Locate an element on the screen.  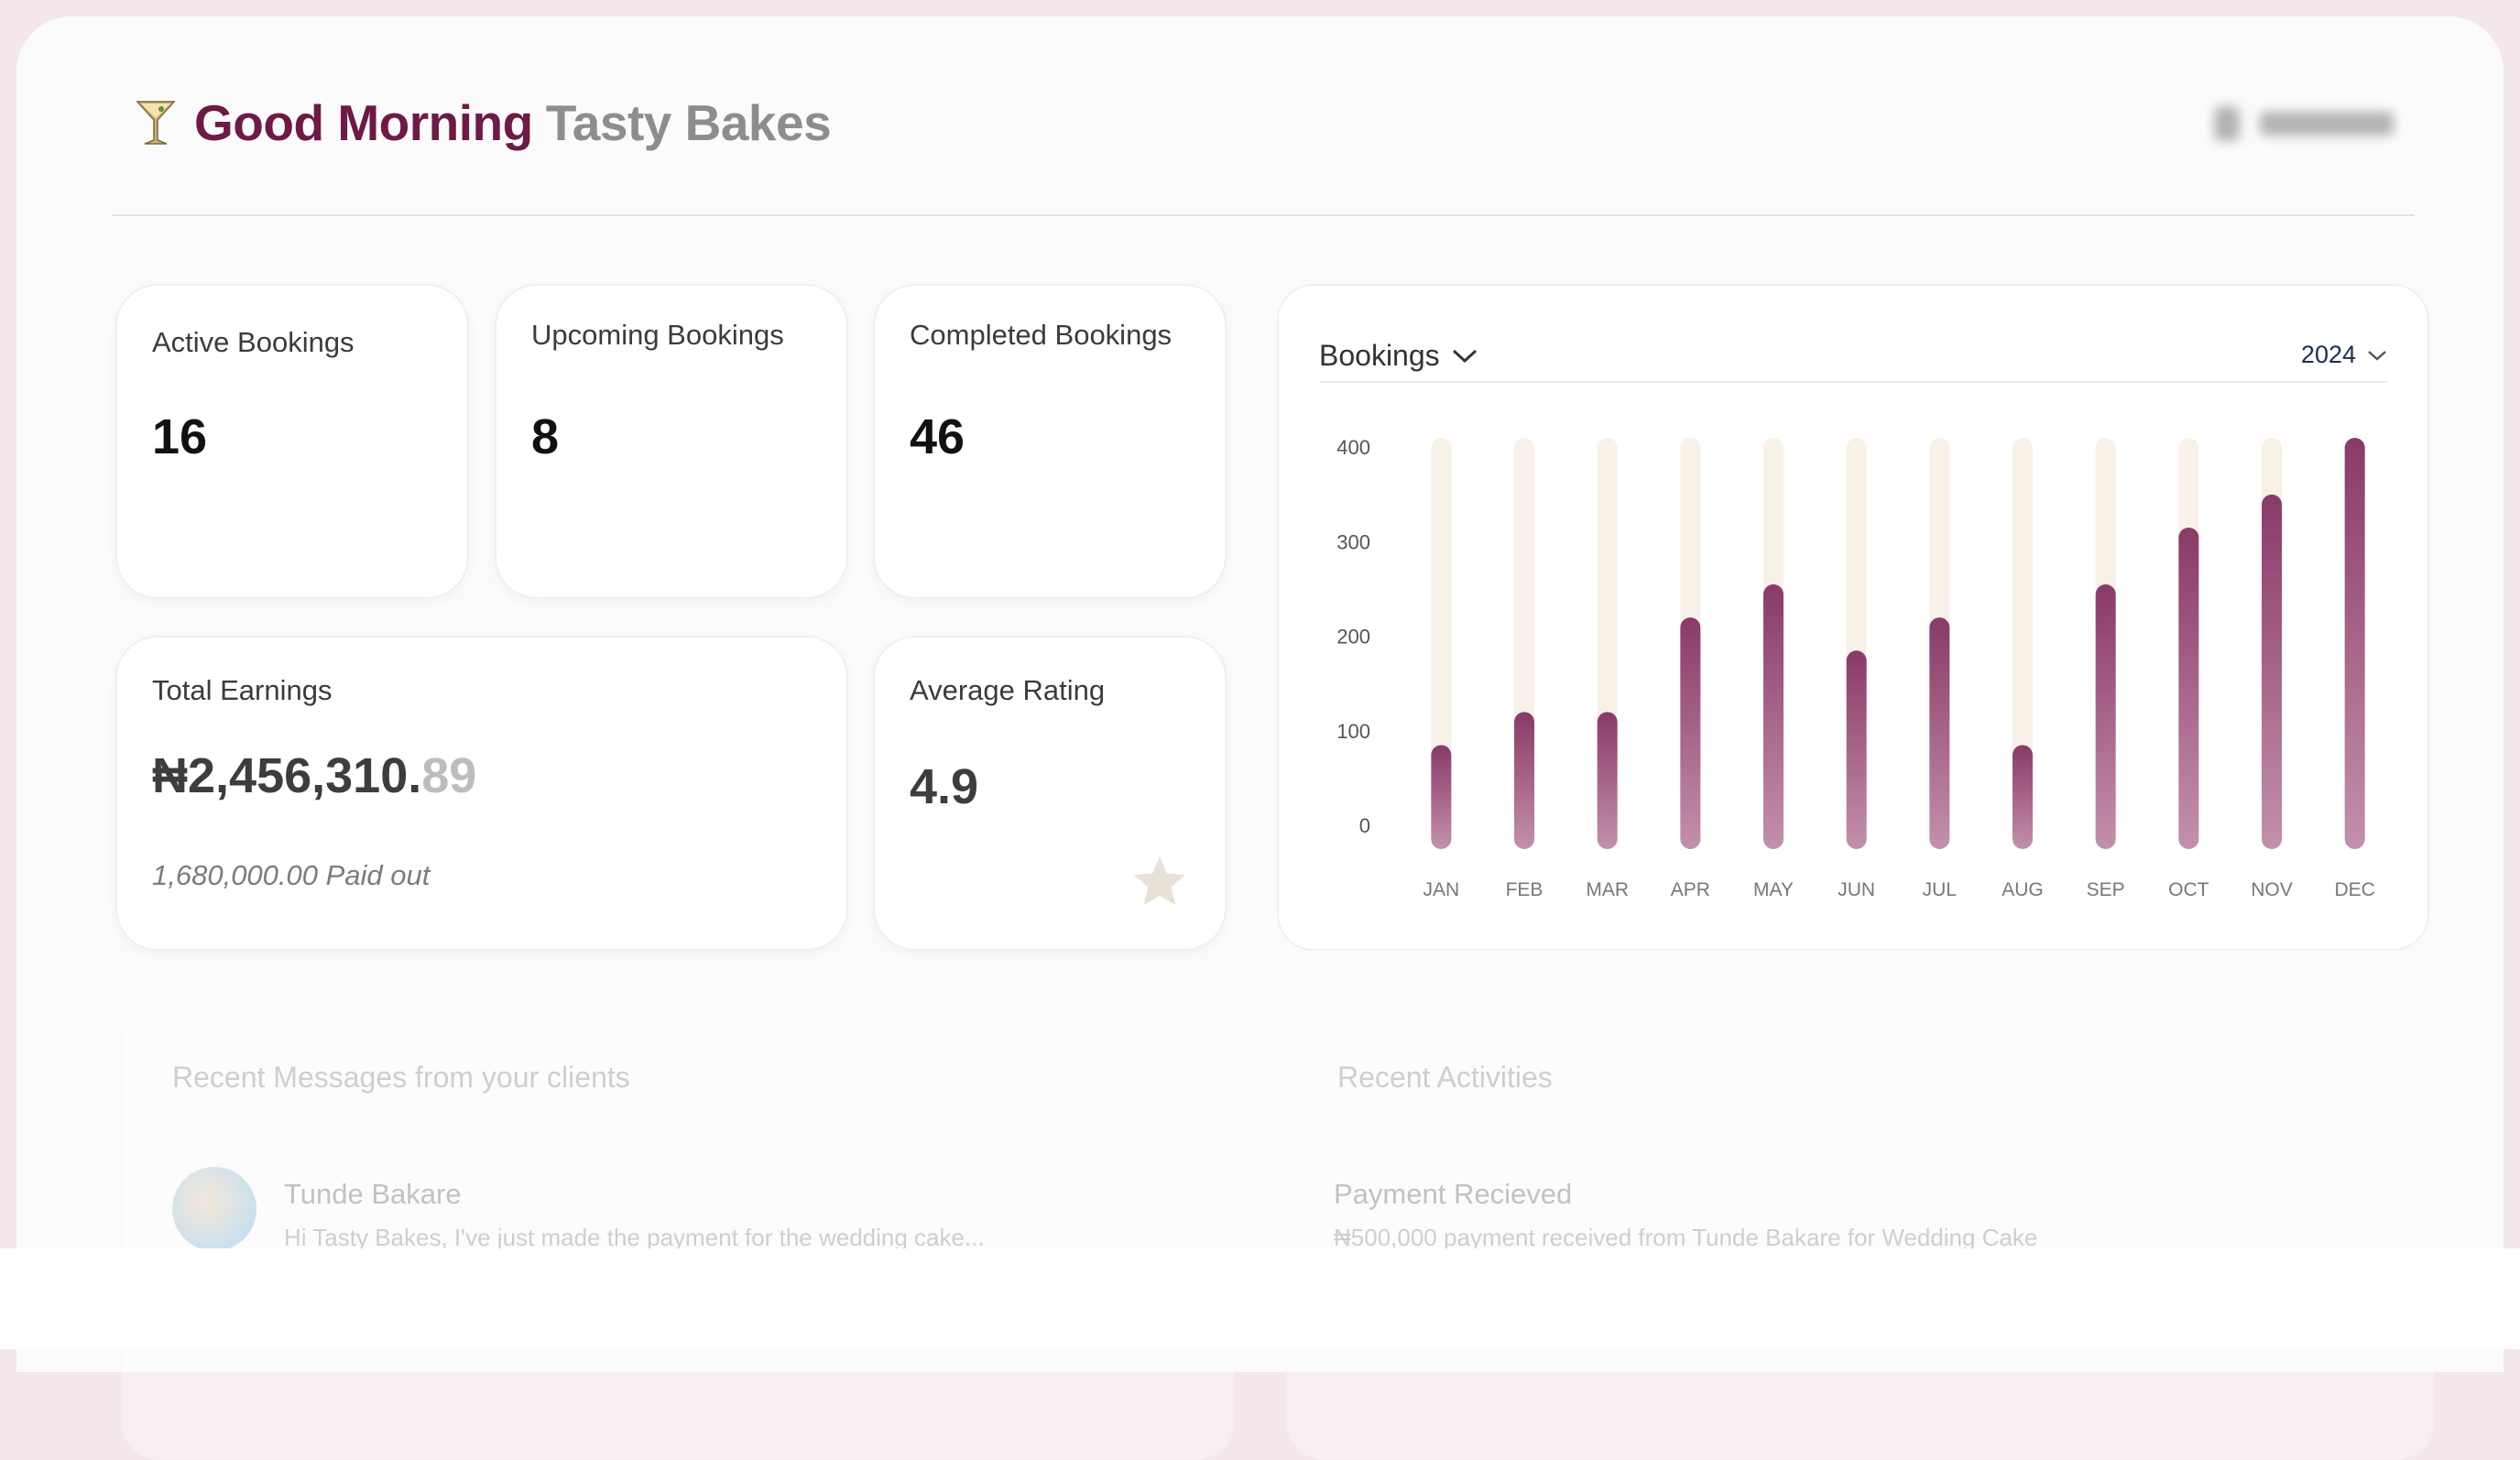
active-bookings-card: Active Bookings 16 is located at coordinates (292, 442).